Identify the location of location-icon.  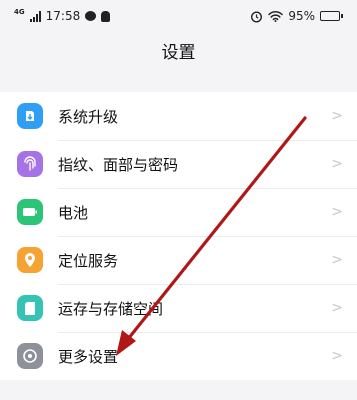
(30, 260).